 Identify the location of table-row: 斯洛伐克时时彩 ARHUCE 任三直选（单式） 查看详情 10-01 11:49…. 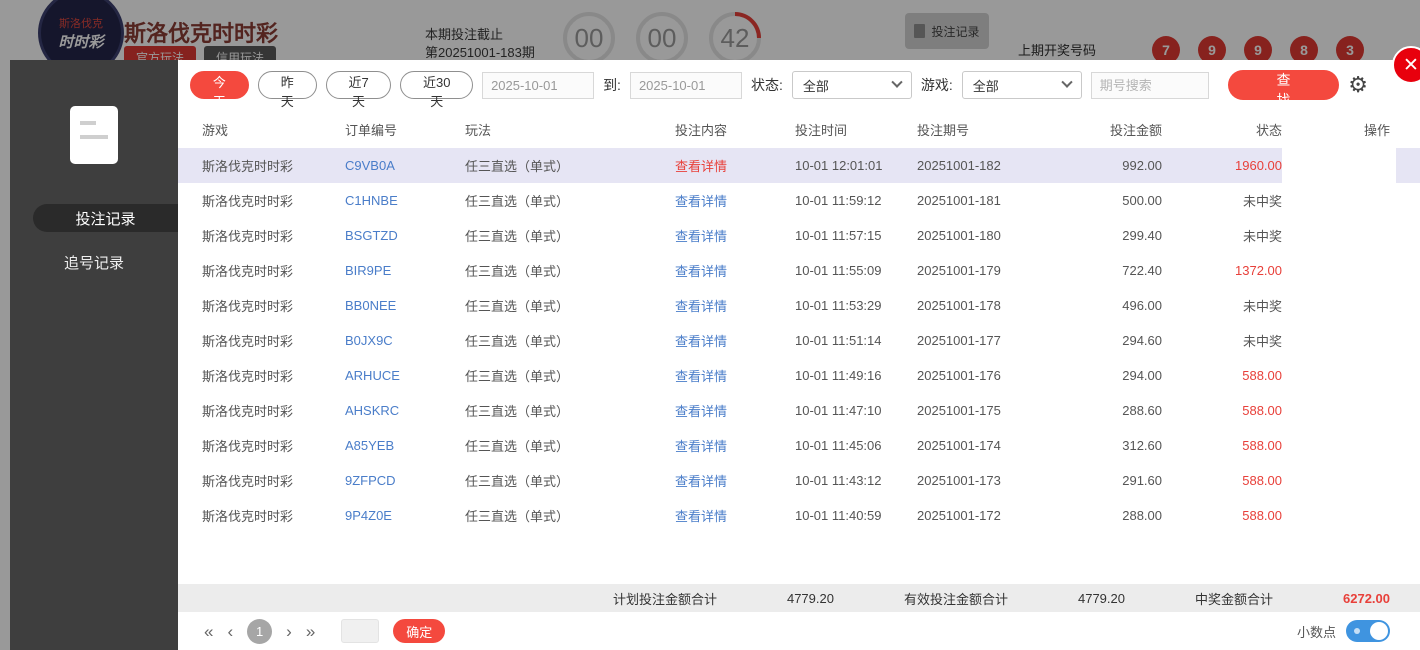
(799, 375).